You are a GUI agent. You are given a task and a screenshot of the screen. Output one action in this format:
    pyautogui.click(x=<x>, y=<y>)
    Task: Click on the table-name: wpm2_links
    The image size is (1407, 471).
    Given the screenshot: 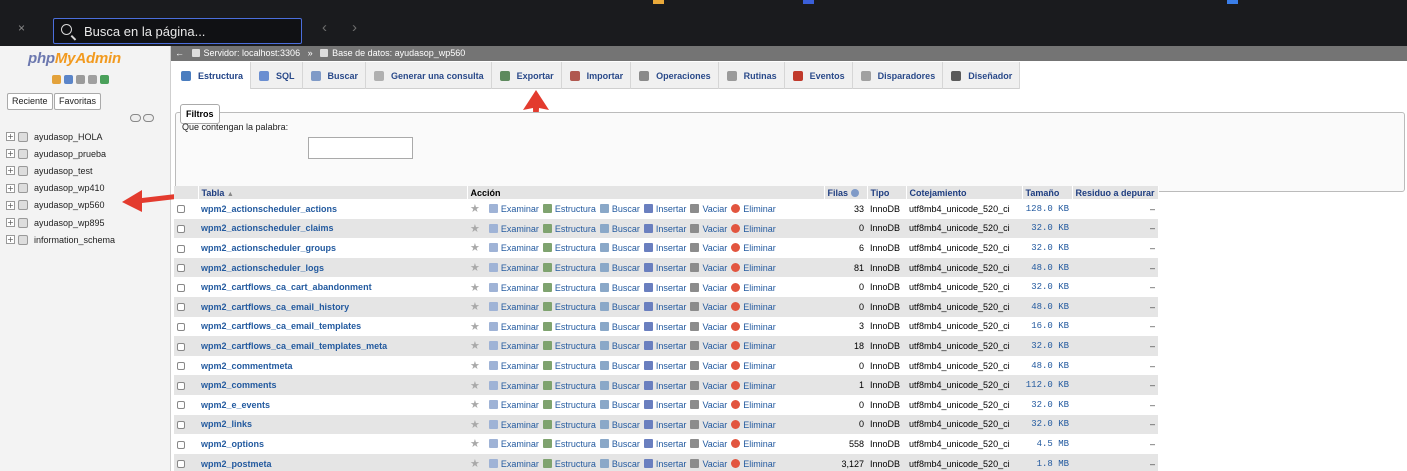 What is the action you would take?
    pyautogui.click(x=332, y=424)
    